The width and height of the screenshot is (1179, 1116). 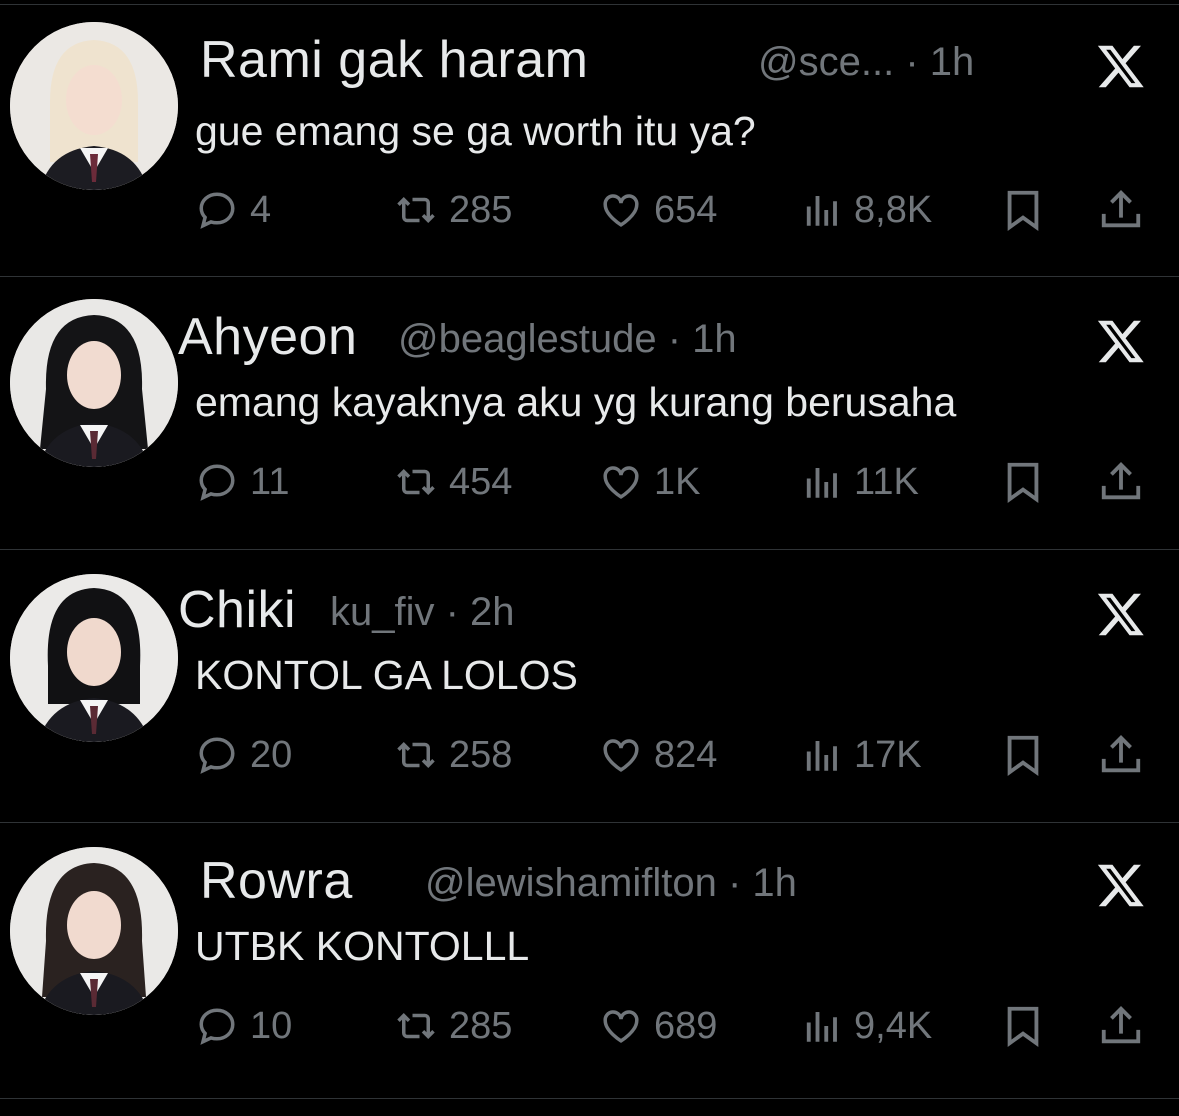 I want to click on tweet-text: UTBK KONTOLLL, so click(x=362, y=946).